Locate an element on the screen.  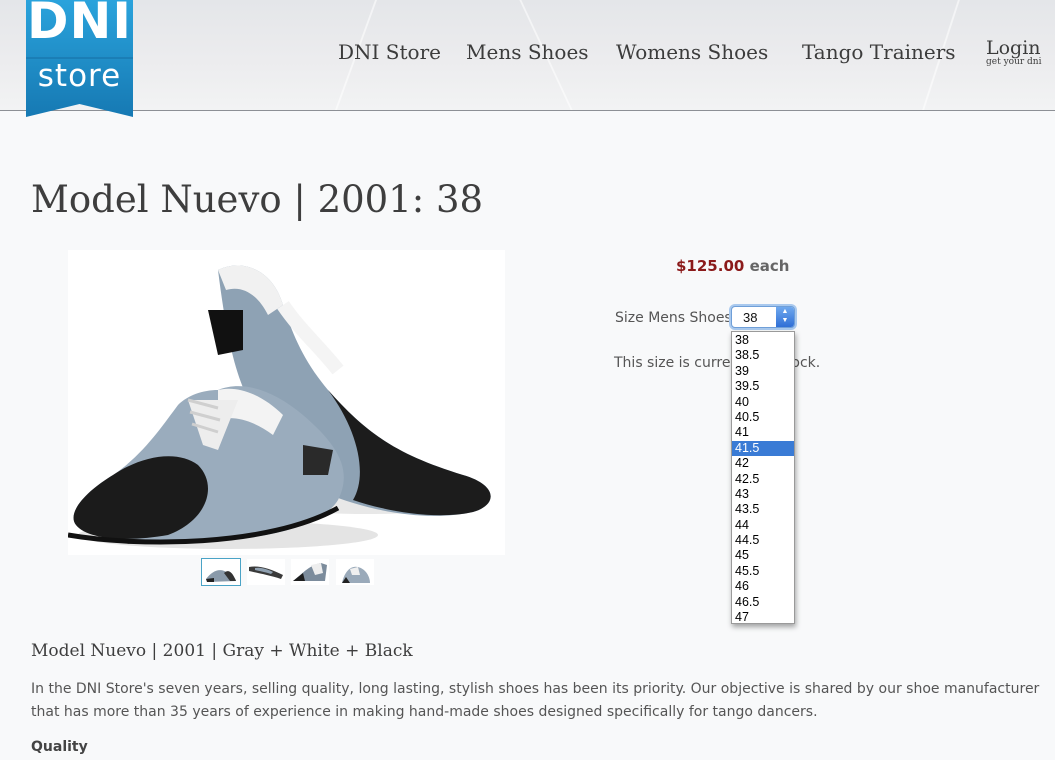
thumbnail-side-view is located at coordinates (266, 572).